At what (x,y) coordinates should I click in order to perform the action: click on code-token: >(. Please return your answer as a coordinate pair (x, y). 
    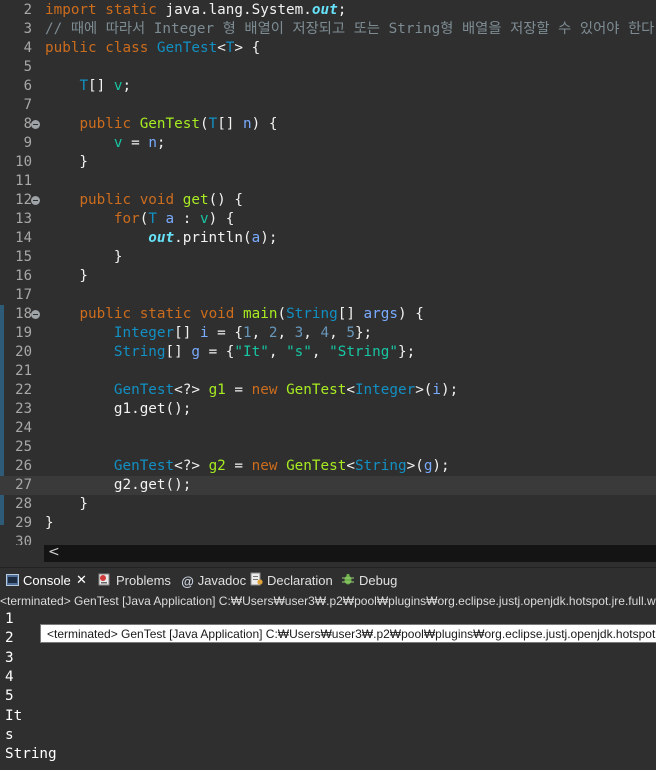
    Looking at the image, I should click on (424, 390).